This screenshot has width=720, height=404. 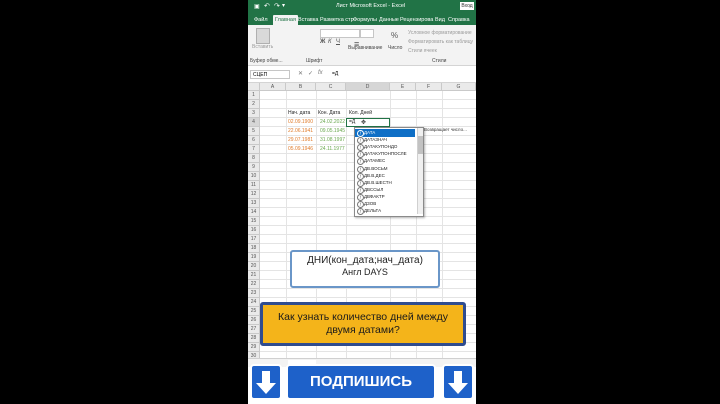 What do you see at coordinates (416, 20) in the screenshot?
I see `tab-review: Рецензирова` at bounding box center [416, 20].